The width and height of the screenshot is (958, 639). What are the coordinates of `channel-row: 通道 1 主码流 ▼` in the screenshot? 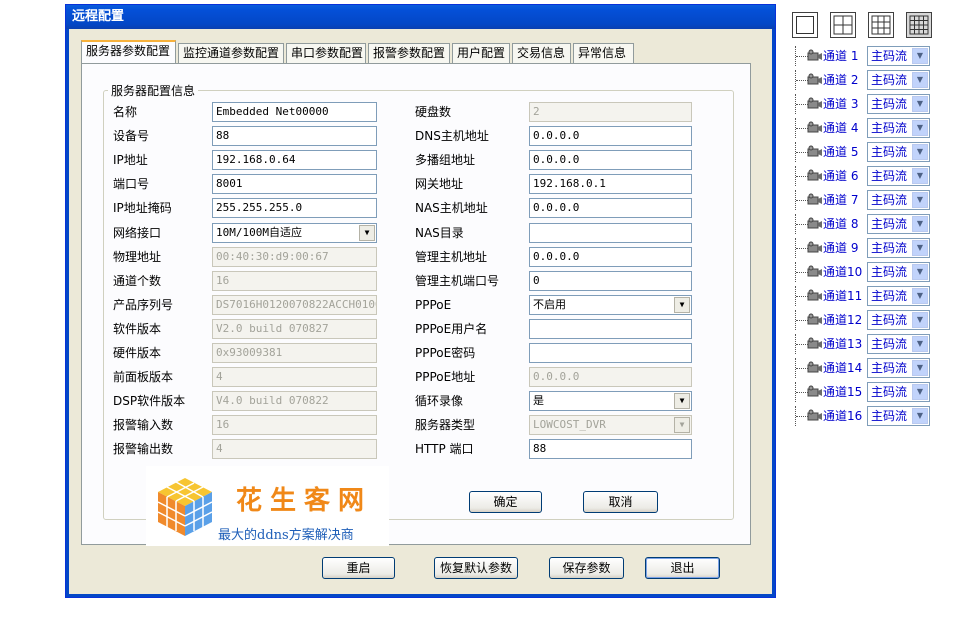 It's located at (865, 56).